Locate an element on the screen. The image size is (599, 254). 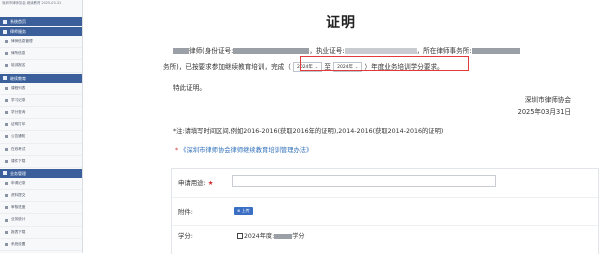
sidebar-item-label: 申请记录 is located at coordinates (18, 182).